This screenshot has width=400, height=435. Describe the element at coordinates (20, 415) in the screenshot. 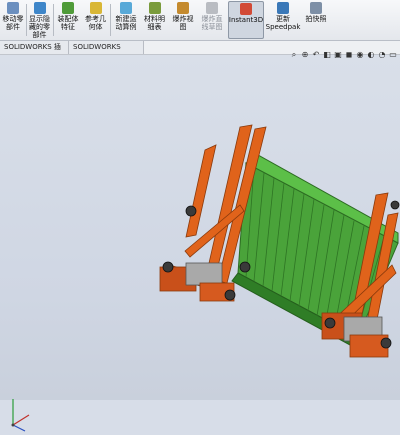

I see `coordinate-triad-icon` at that location.